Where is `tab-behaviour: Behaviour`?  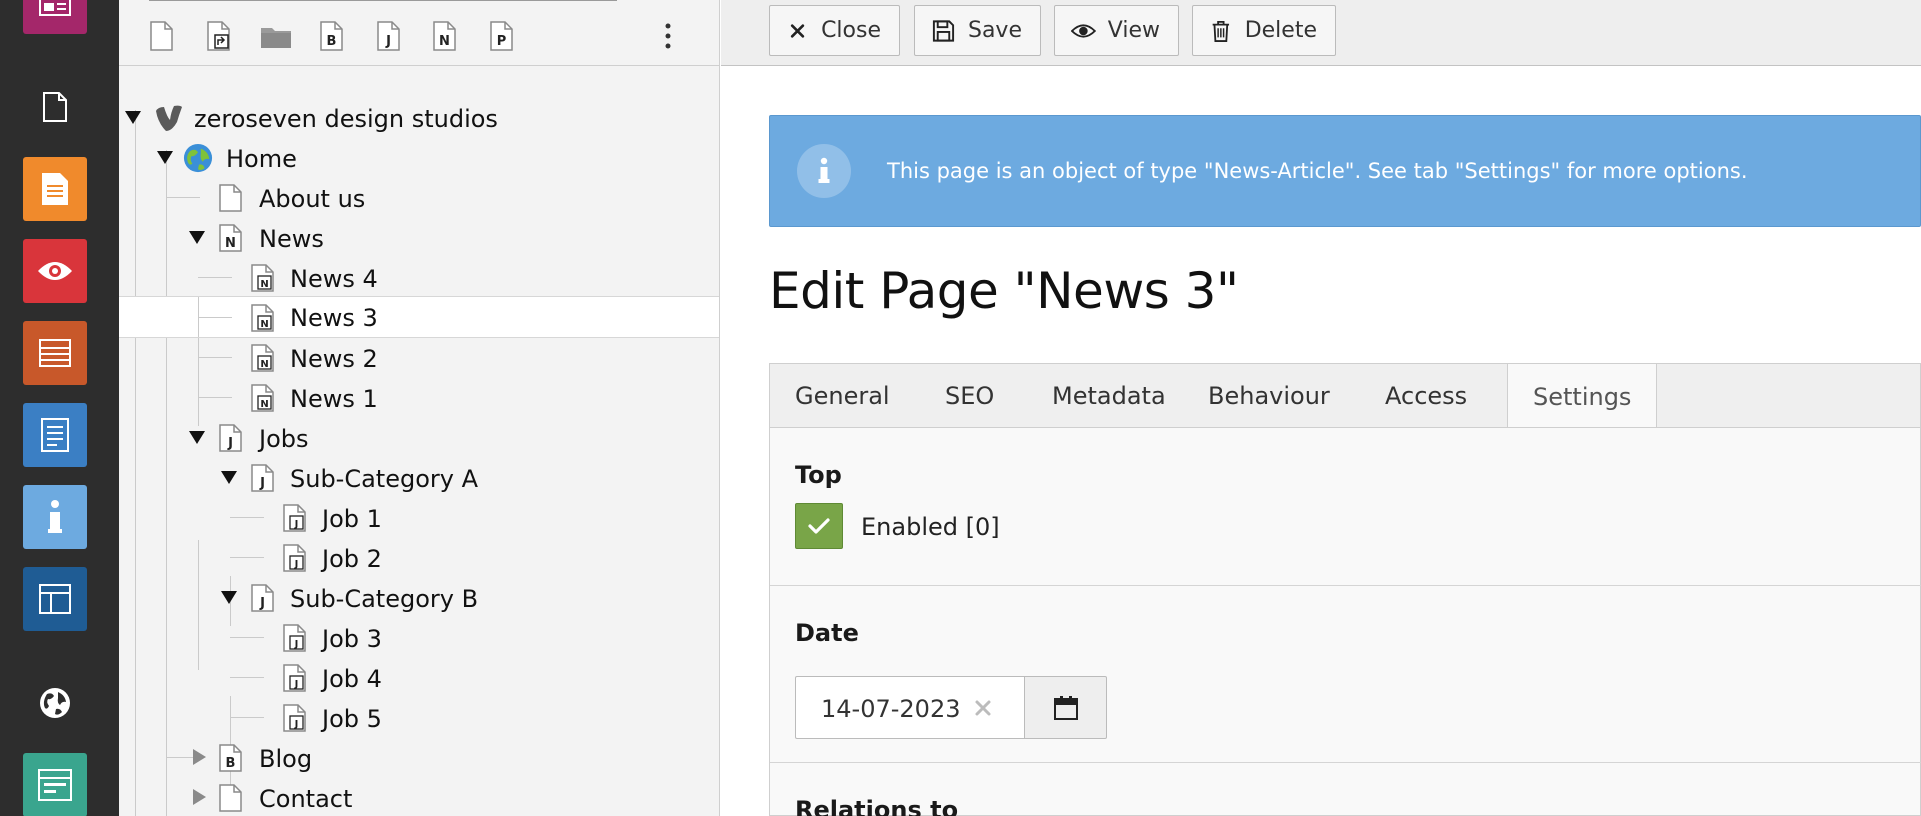
tab-behaviour: Behaviour is located at coordinates (1269, 396).